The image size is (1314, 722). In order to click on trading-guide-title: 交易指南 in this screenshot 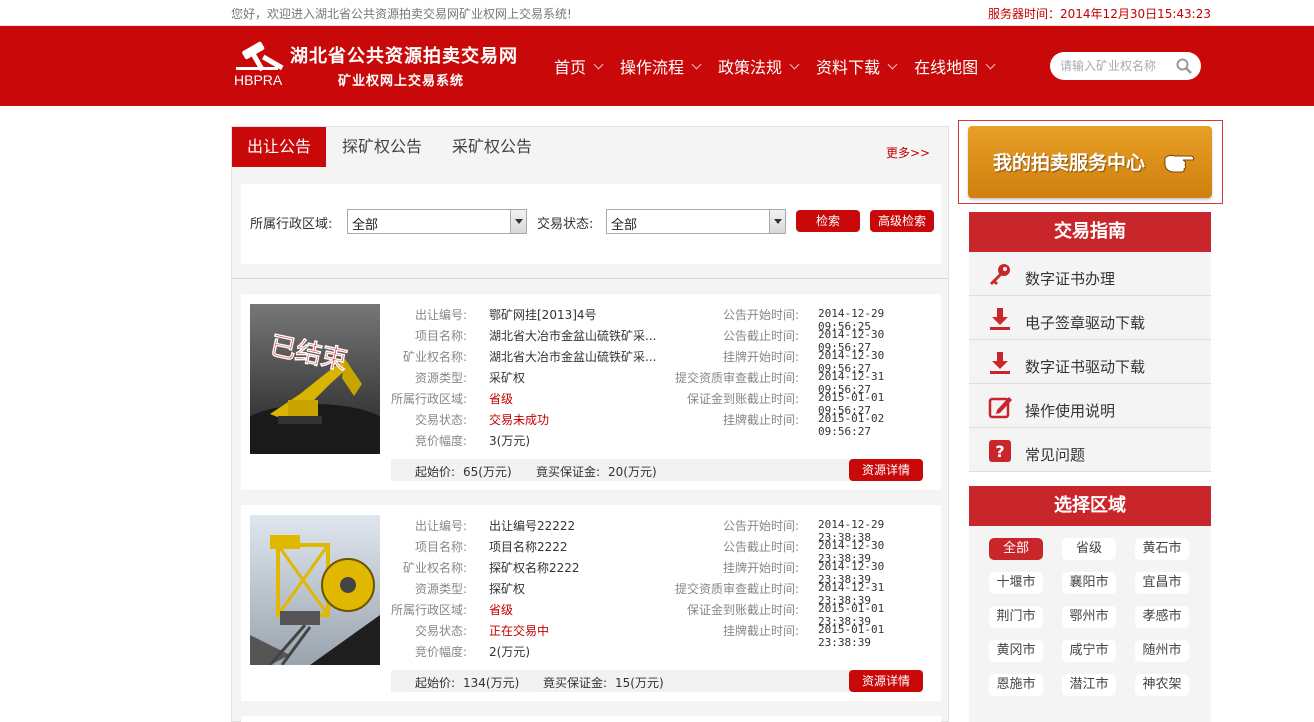, I will do `click(1090, 232)`.